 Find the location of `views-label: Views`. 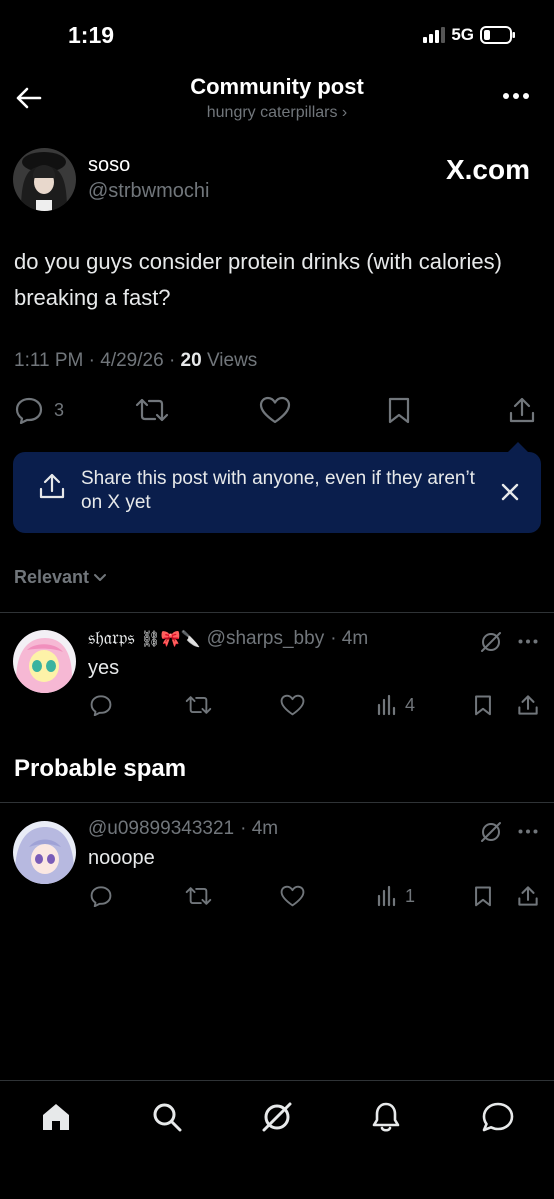

views-label: Views is located at coordinates (232, 360).